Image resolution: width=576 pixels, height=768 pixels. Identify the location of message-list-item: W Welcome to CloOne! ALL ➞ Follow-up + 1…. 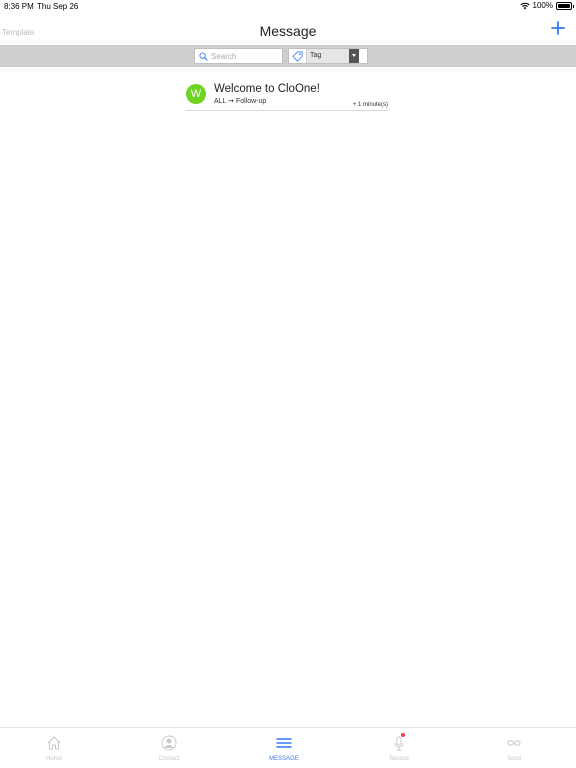
(287, 96).